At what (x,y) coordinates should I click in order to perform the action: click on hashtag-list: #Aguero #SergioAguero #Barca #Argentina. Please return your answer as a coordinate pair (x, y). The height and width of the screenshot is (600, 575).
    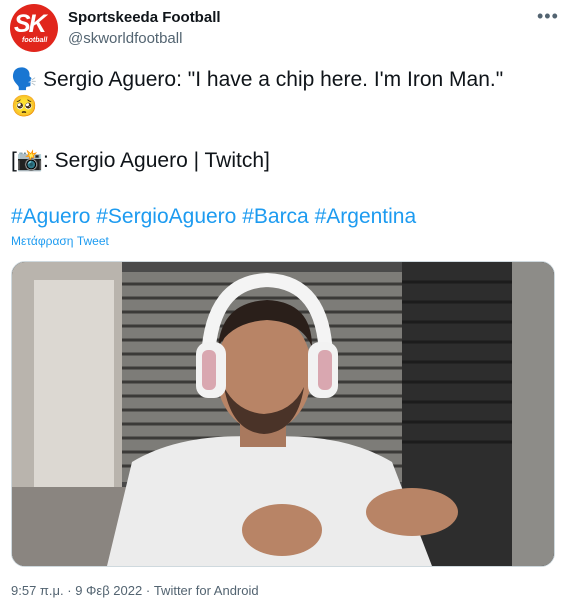
    Looking at the image, I should click on (213, 217).